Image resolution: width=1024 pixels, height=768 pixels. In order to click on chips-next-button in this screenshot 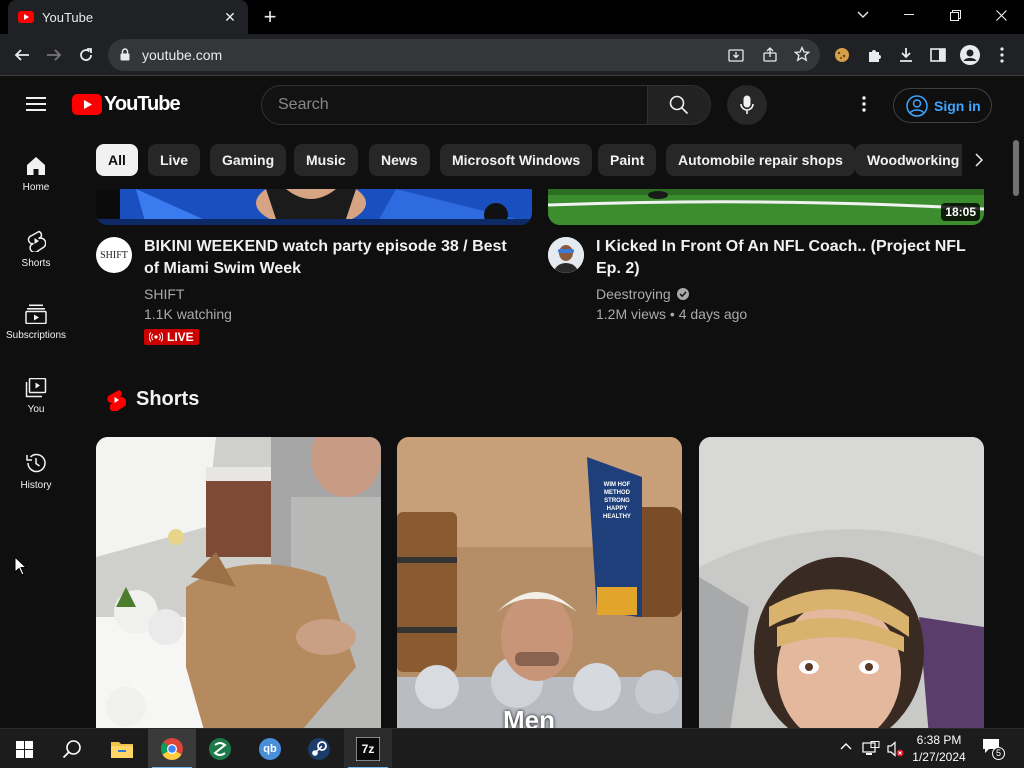, I will do `click(979, 160)`.